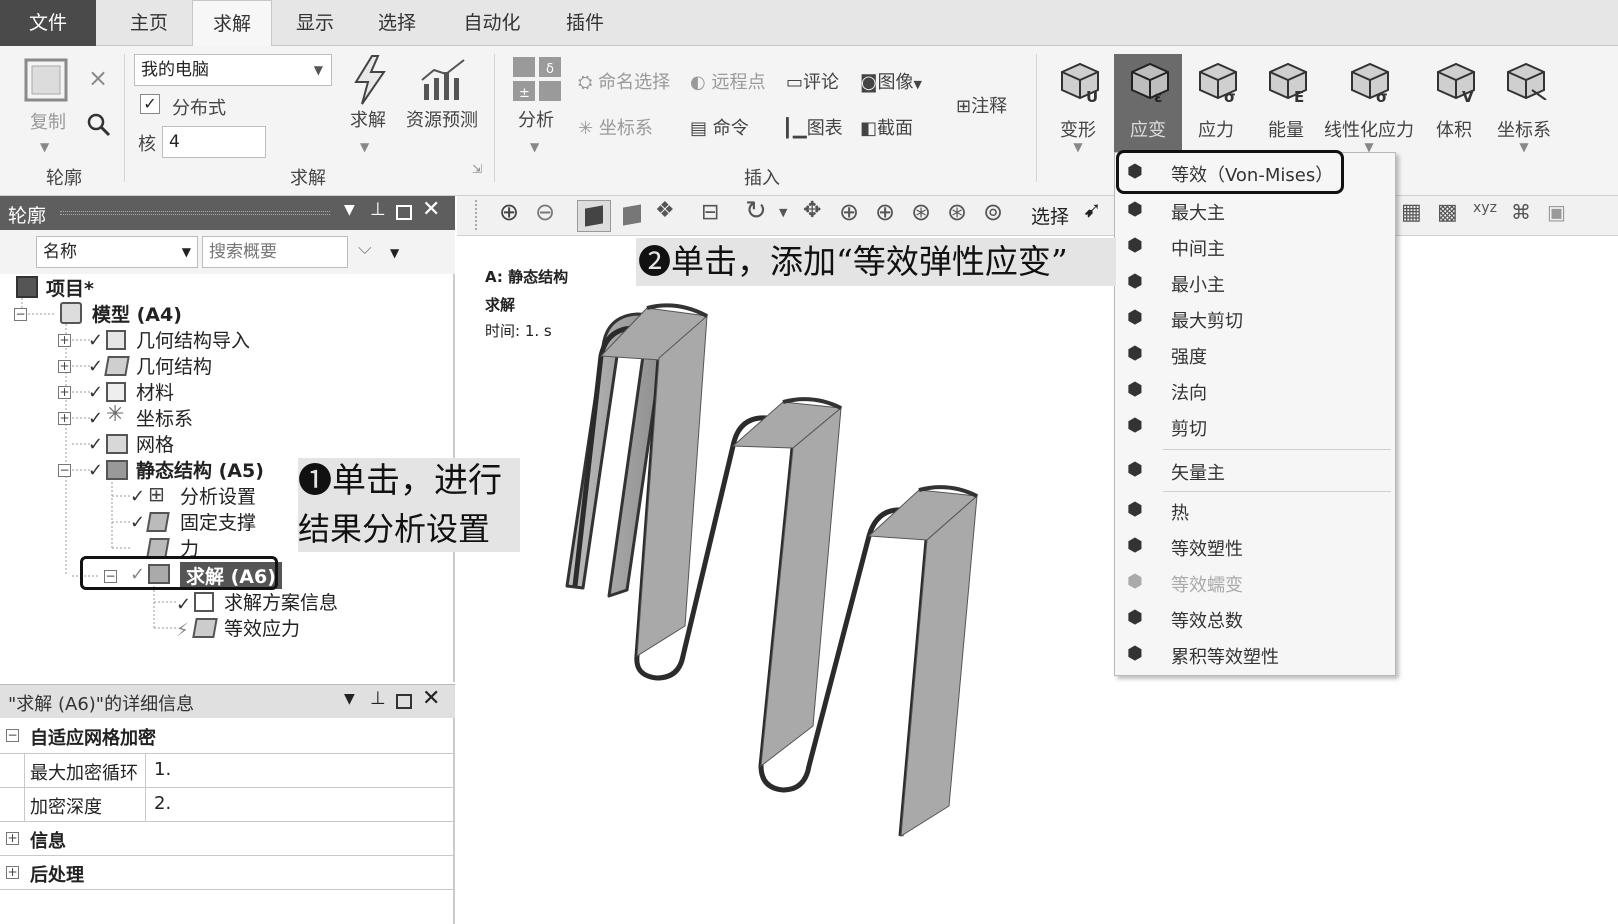 The height and width of the screenshot is (924, 1618). What do you see at coordinates (370, 80) in the screenshot?
I see `solve-icon` at bounding box center [370, 80].